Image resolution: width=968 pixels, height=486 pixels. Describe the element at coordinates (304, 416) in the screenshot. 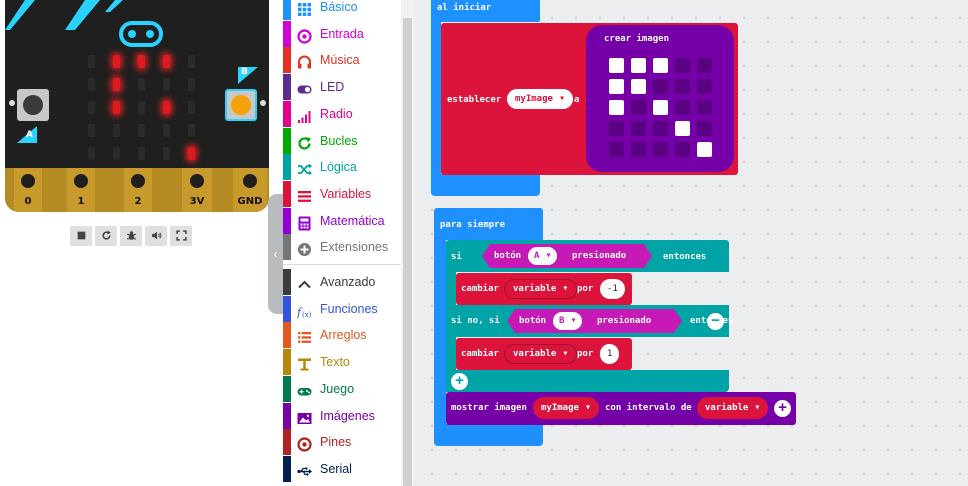

I see `image-icon` at that location.